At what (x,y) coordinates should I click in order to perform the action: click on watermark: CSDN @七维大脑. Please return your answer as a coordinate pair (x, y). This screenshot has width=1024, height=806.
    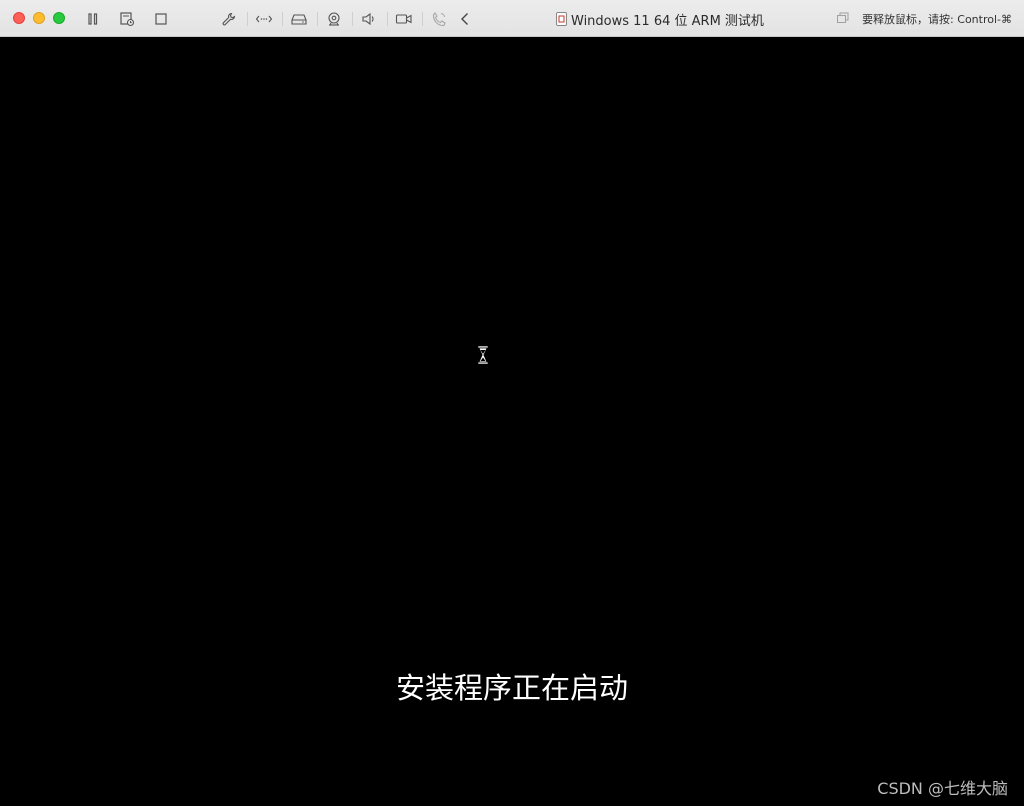
    Looking at the image, I should click on (942, 788).